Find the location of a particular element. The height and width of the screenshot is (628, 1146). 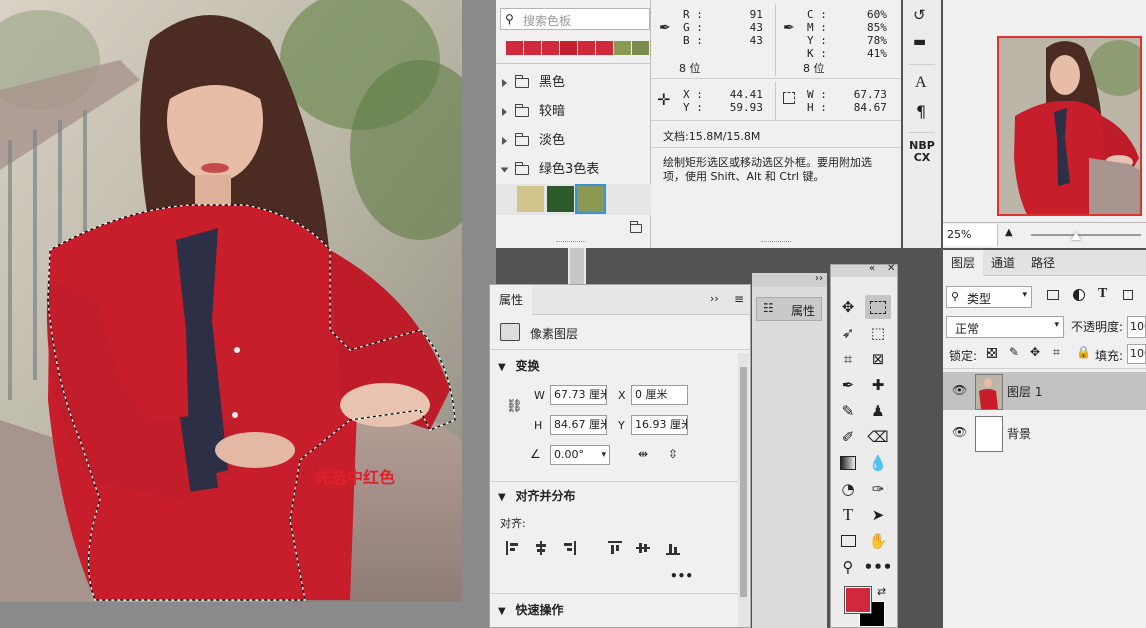

opacity-field: 100 is located at coordinates (1136, 327).